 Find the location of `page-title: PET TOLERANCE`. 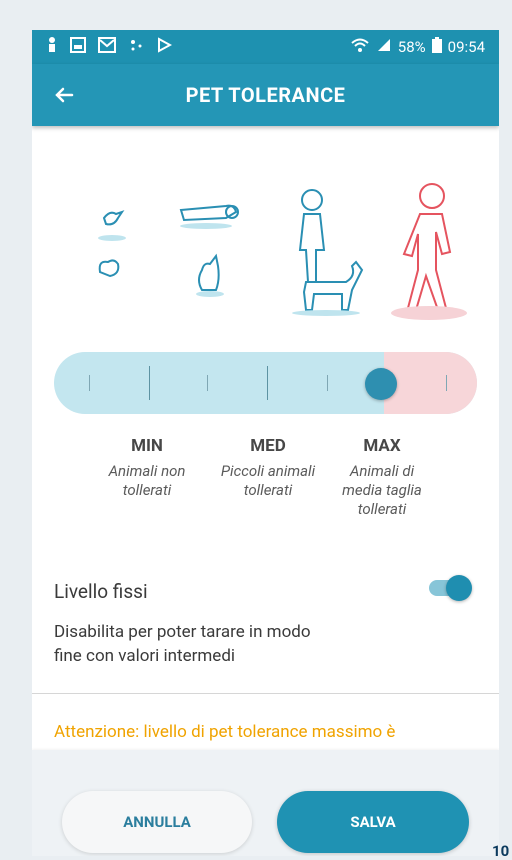

page-title: PET TOLERANCE is located at coordinates (265, 95).